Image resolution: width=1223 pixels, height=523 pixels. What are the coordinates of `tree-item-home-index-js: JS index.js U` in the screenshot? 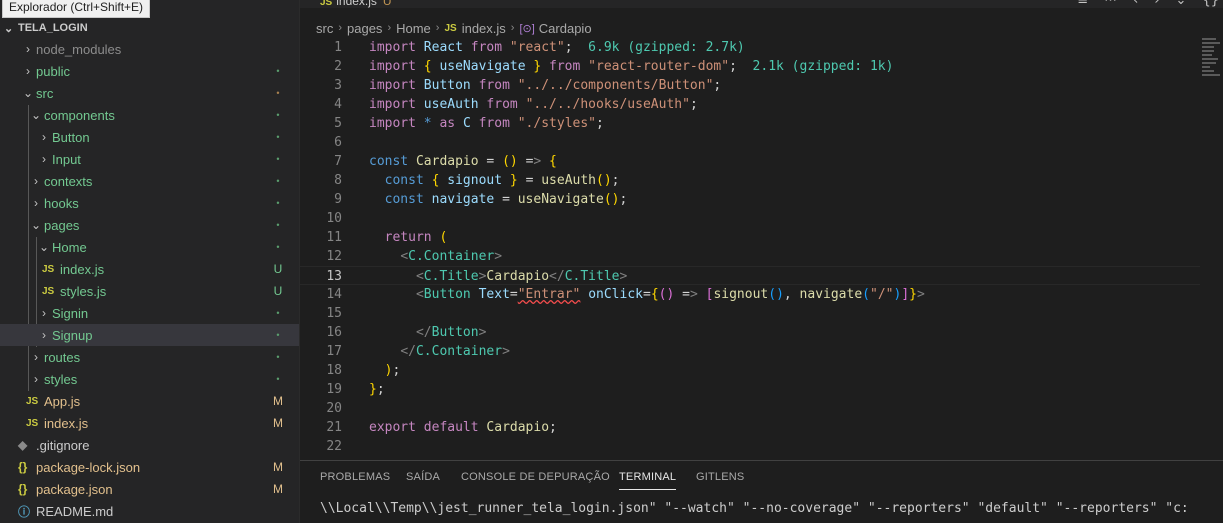 It's located at (149, 269).